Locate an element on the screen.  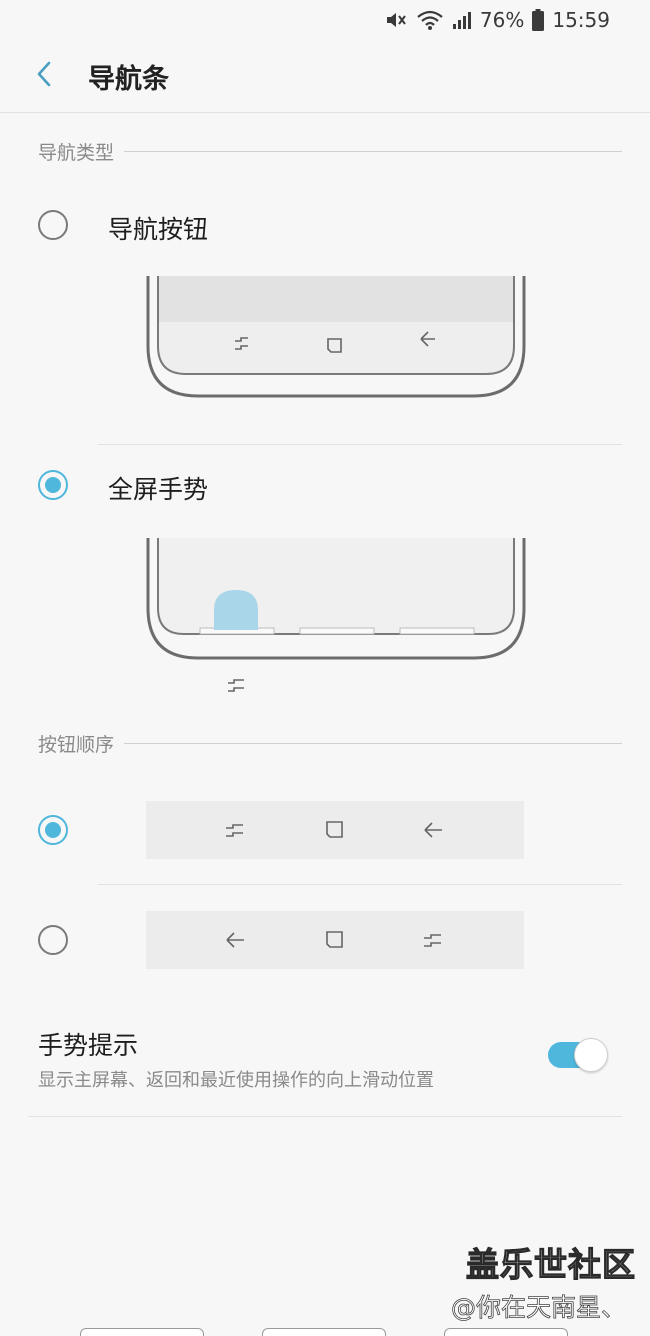
gesture-hint-toggle is located at coordinates (578, 1055).